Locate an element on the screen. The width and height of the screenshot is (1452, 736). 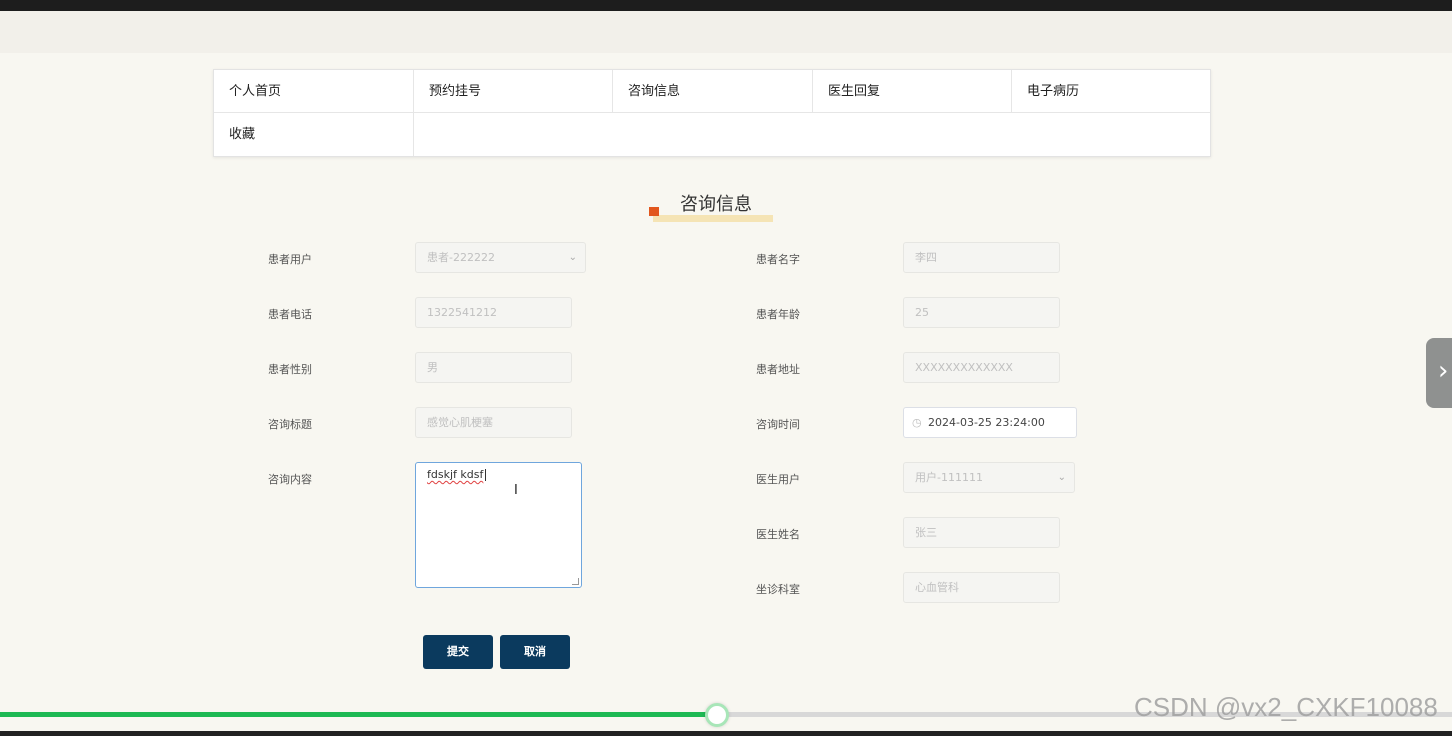
doctor-user-select: 用户-111111 ⌄ is located at coordinates (989, 477).